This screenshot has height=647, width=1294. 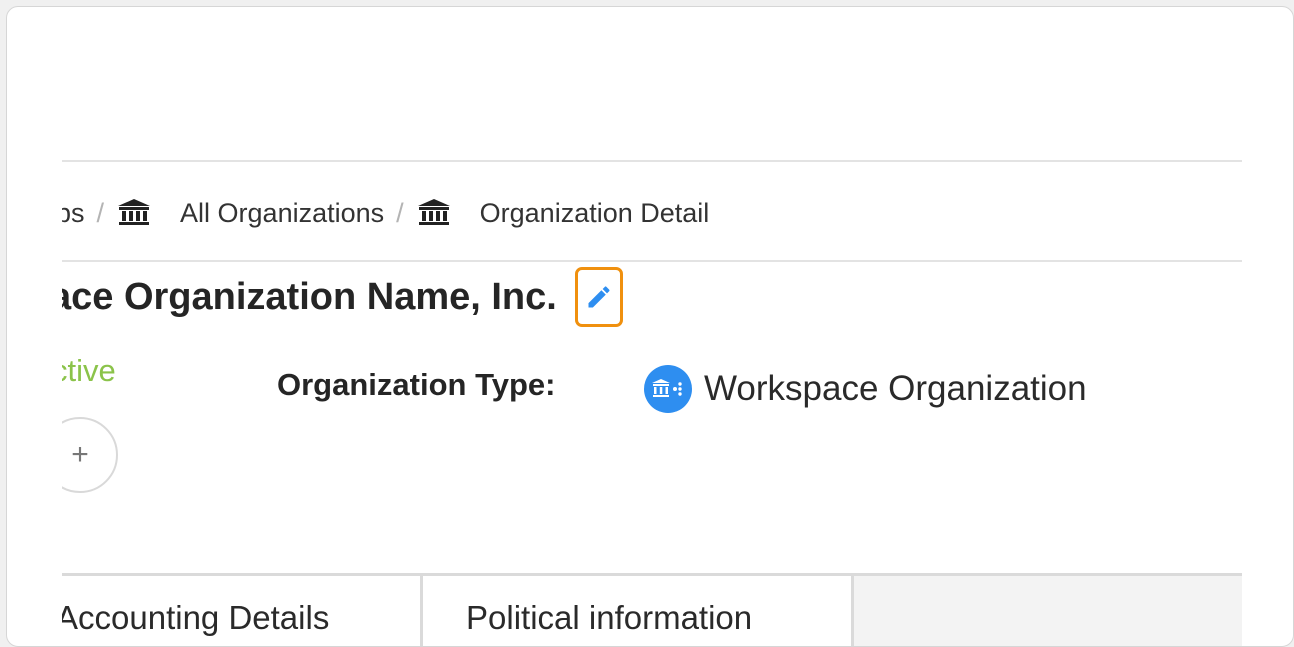 What do you see at coordinates (80, 454) in the screenshot?
I see `plus-icon: +` at bounding box center [80, 454].